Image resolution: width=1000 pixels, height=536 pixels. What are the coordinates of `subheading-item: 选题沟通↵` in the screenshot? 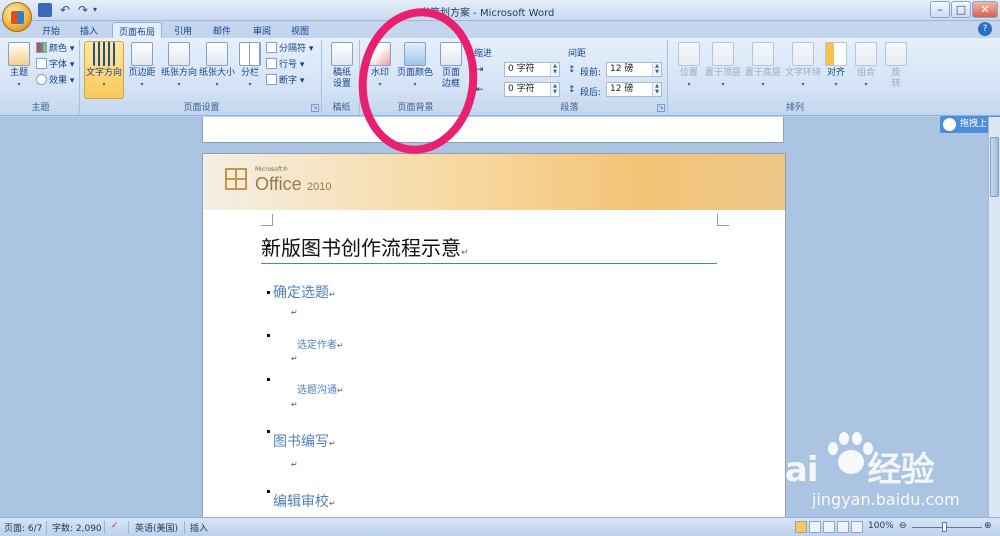 It's located at (320, 388).